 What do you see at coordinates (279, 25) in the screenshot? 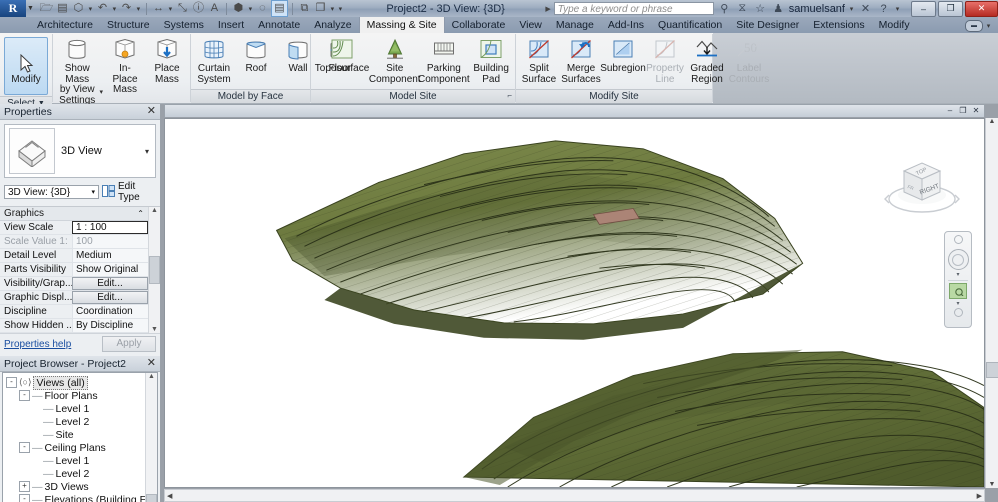
I see `tab-annotate: Annotate` at bounding box center [279, 25].